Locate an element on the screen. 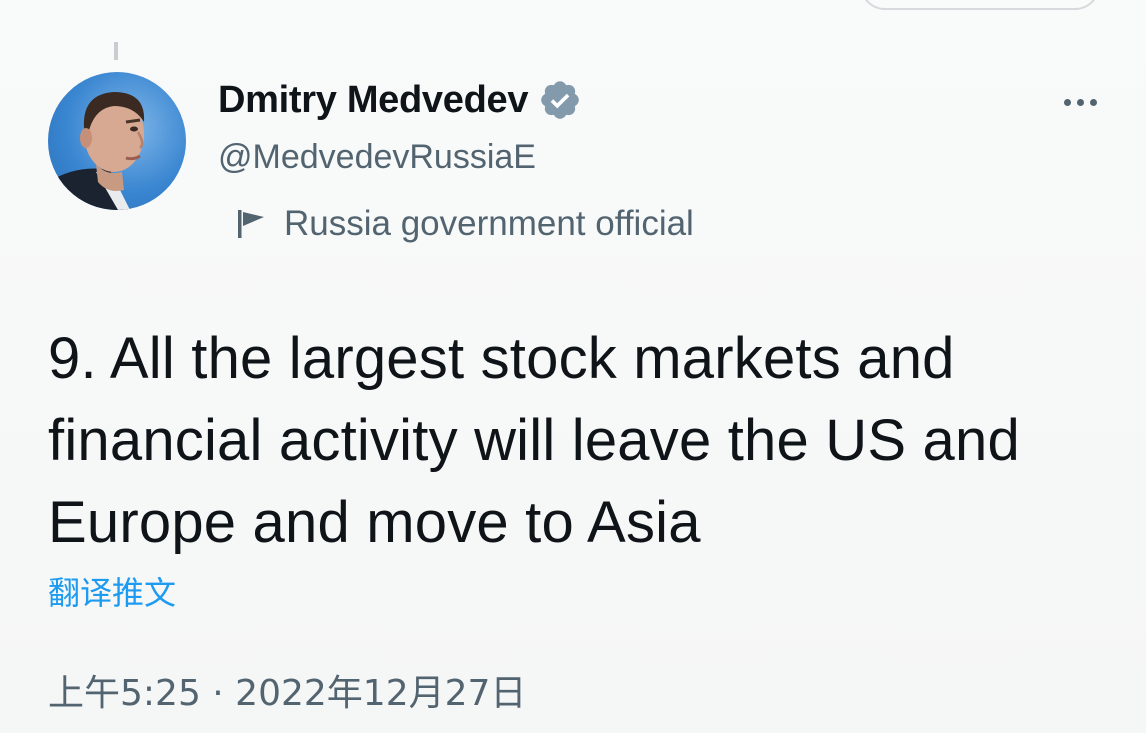 This screenshot has width=1146, height=733. author-name-row: Dmitry Medvedev is located at coordinates (400, 100).